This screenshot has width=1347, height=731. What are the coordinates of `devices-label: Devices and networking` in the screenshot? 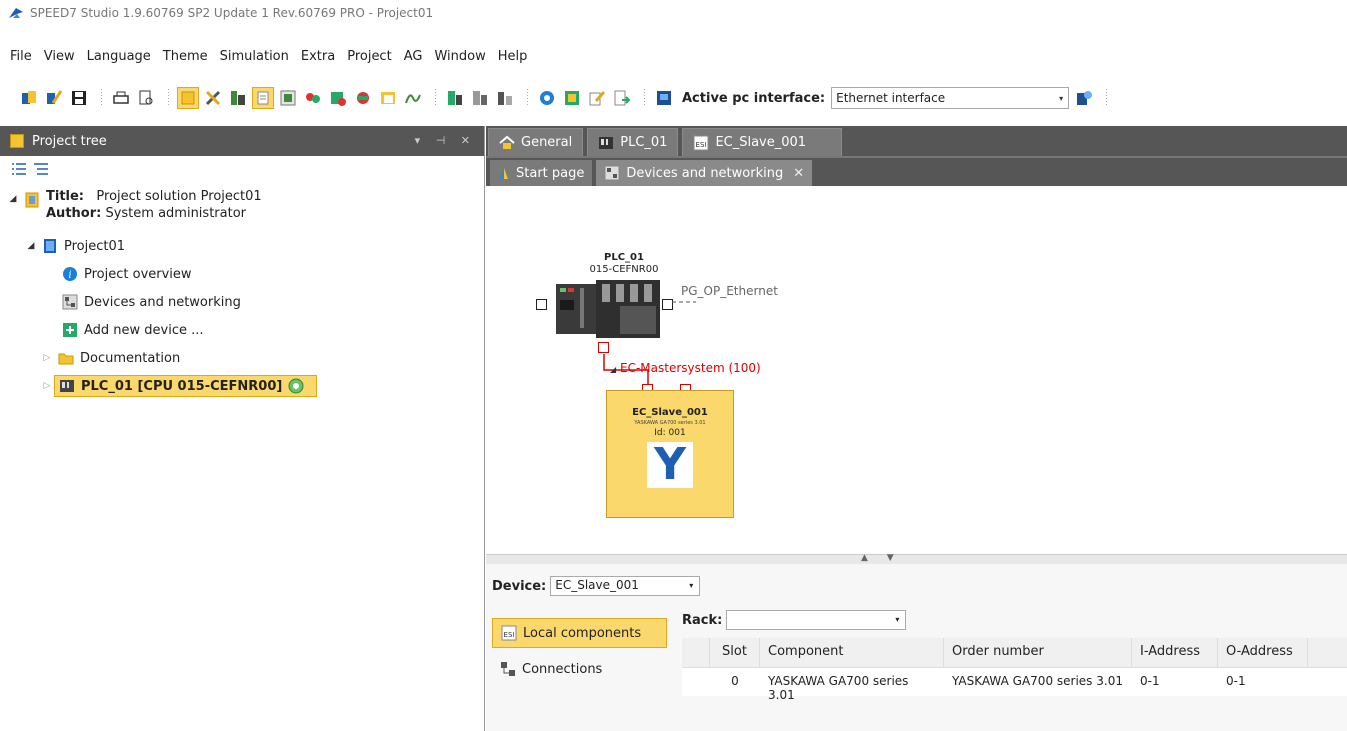 It's located at (162, 302).